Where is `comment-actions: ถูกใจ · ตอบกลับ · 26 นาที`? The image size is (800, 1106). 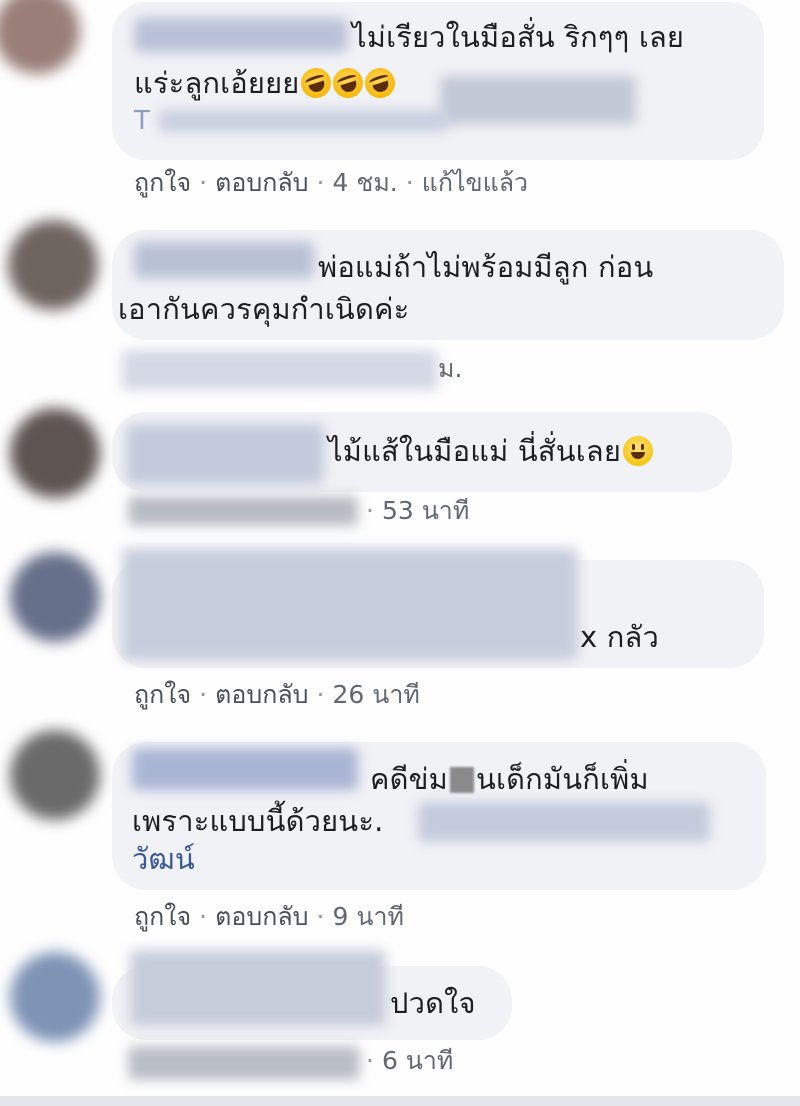 comment-actions: ถูกใจ · ตอบกลับ · 26 นาที is located at coordinates (277, 694).